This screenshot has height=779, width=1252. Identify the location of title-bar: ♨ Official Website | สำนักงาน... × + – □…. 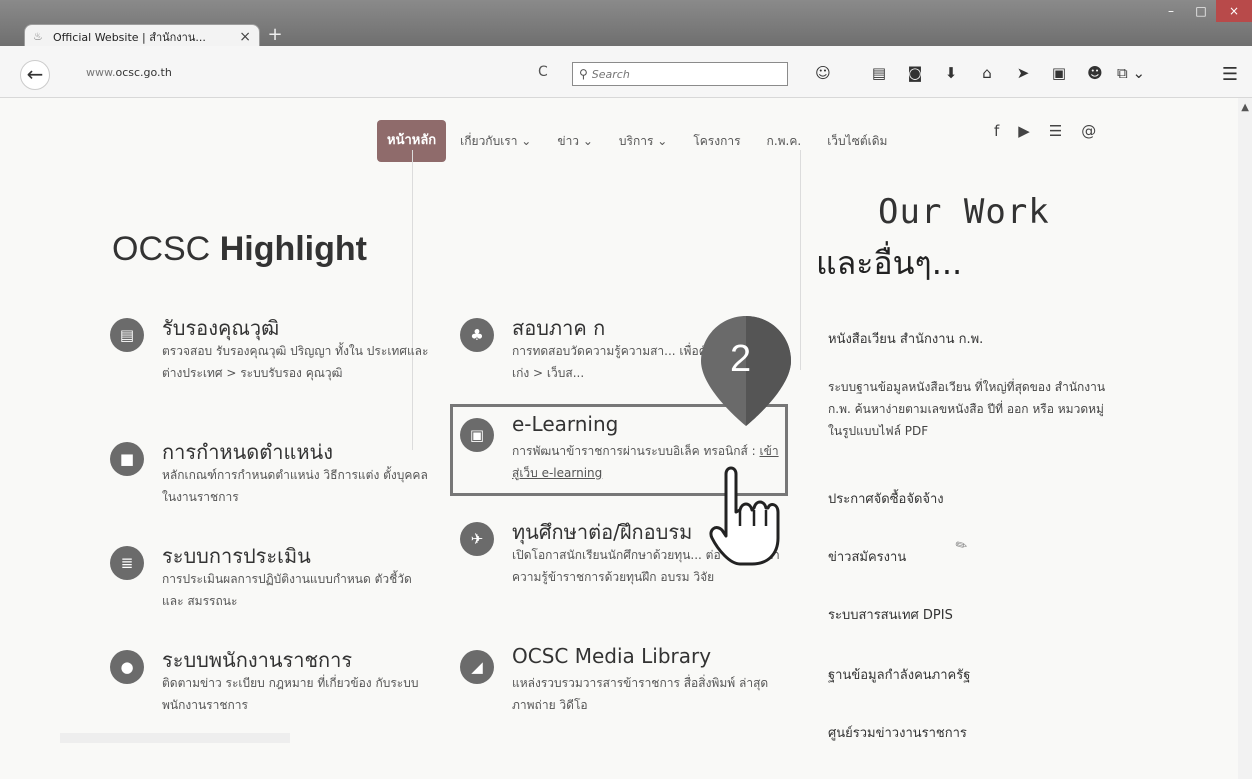
(626, 24).